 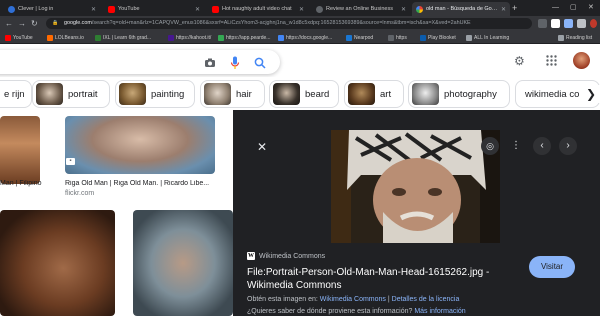 I want to click on tab-google-search: old man - Búsqueda de Google ✕, so click(x=461, y=9).